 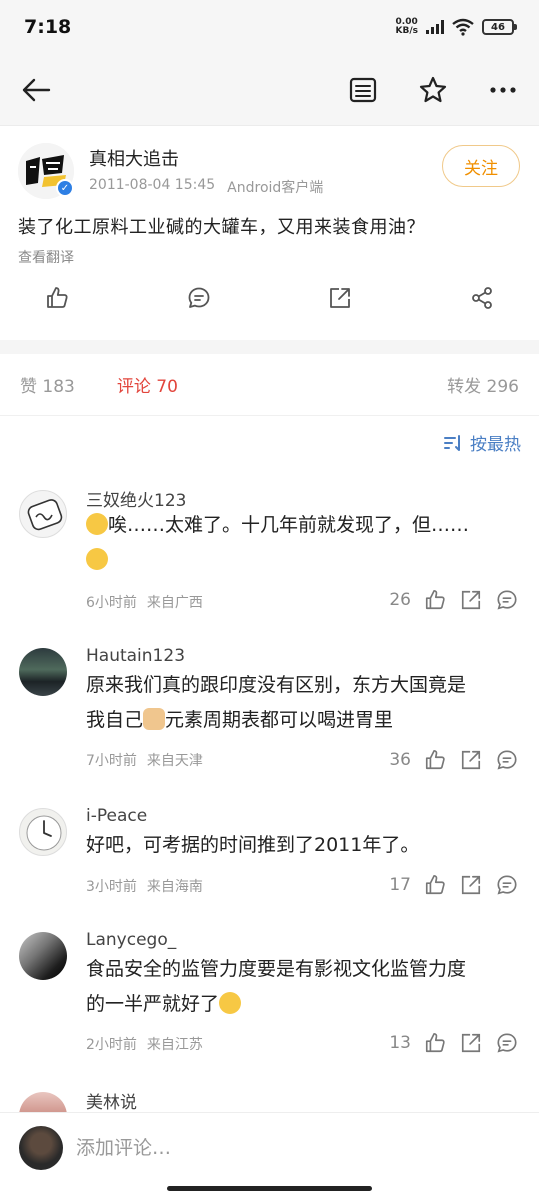 What do you see at coordinates (41, 1148) in the screenshot?
I see `my-avatar` at bounding box center [41, 1148].